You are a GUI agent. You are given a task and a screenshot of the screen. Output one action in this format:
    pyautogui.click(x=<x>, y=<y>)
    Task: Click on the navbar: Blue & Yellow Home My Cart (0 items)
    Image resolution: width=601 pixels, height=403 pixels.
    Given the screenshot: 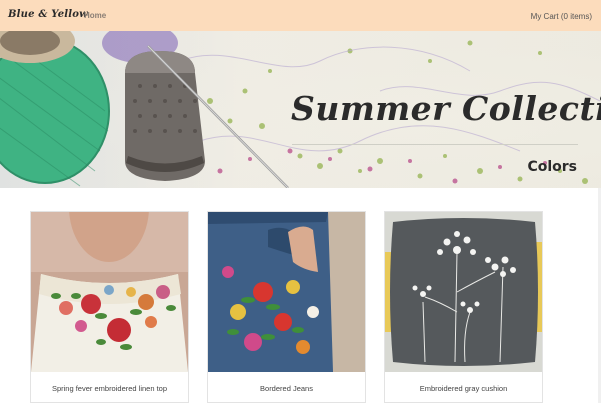 What is the action you would take?
    pyautogui.click(x=300, y=16)
    